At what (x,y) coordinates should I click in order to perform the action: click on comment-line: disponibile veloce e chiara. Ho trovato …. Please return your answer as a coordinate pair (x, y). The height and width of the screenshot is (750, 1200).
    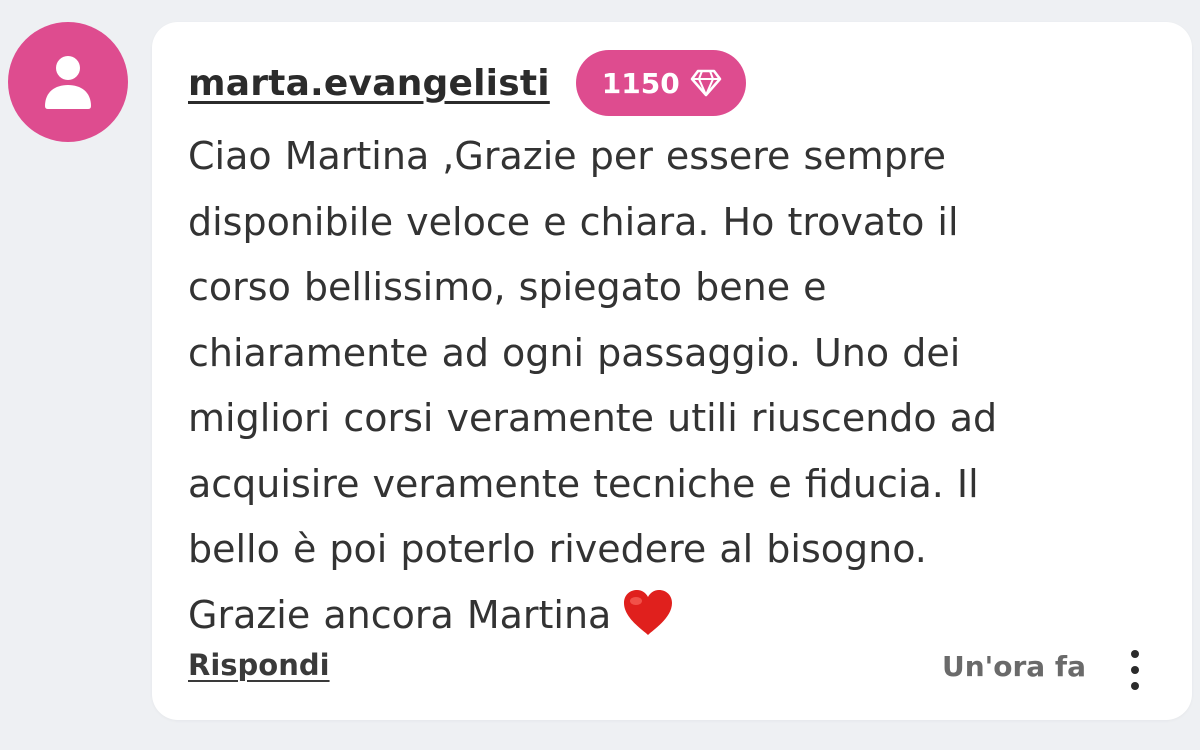
    Looking at the image, I should click on (573, 221).